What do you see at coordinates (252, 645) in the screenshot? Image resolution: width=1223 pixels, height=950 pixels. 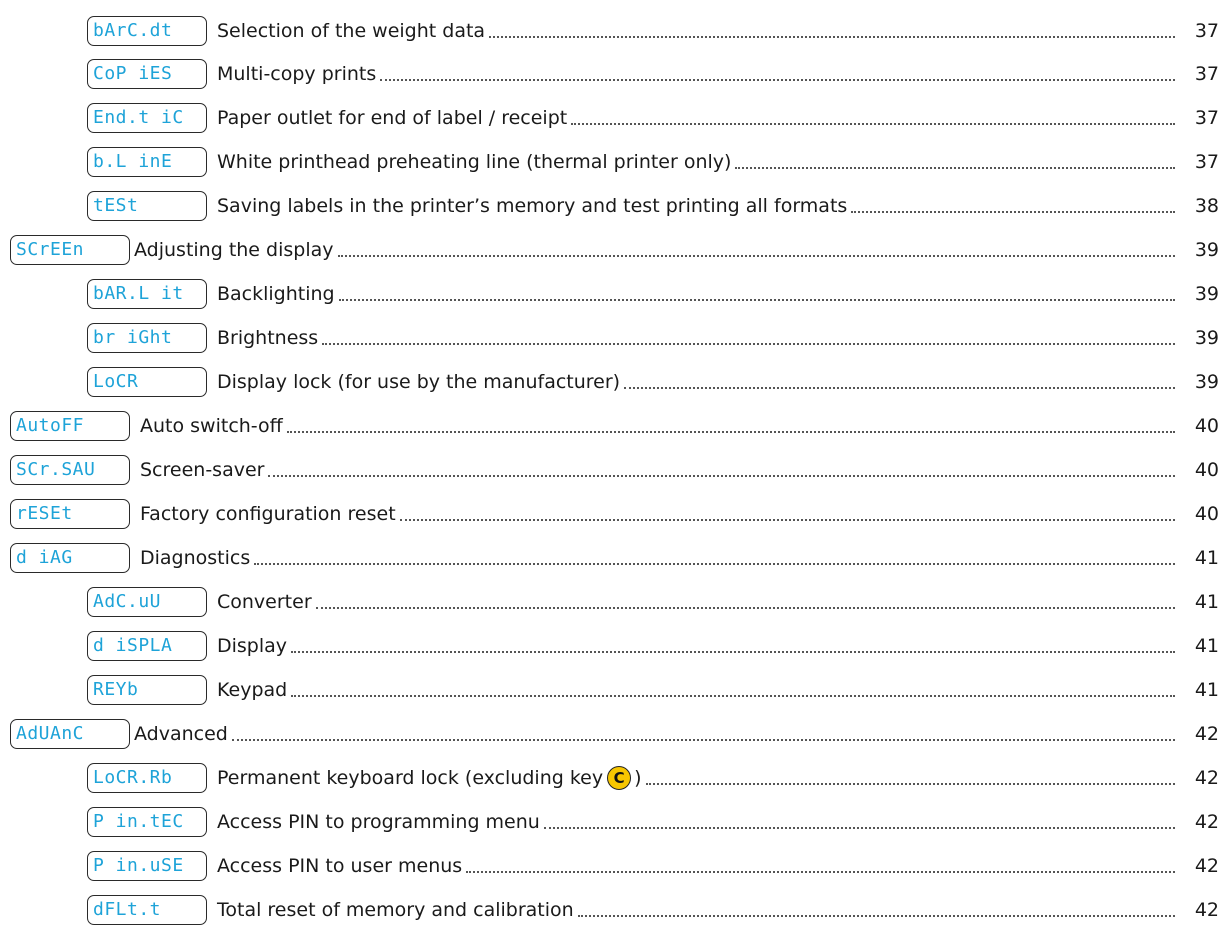 I see `toc-entry-title: Display` at bounding box center [252, 645].